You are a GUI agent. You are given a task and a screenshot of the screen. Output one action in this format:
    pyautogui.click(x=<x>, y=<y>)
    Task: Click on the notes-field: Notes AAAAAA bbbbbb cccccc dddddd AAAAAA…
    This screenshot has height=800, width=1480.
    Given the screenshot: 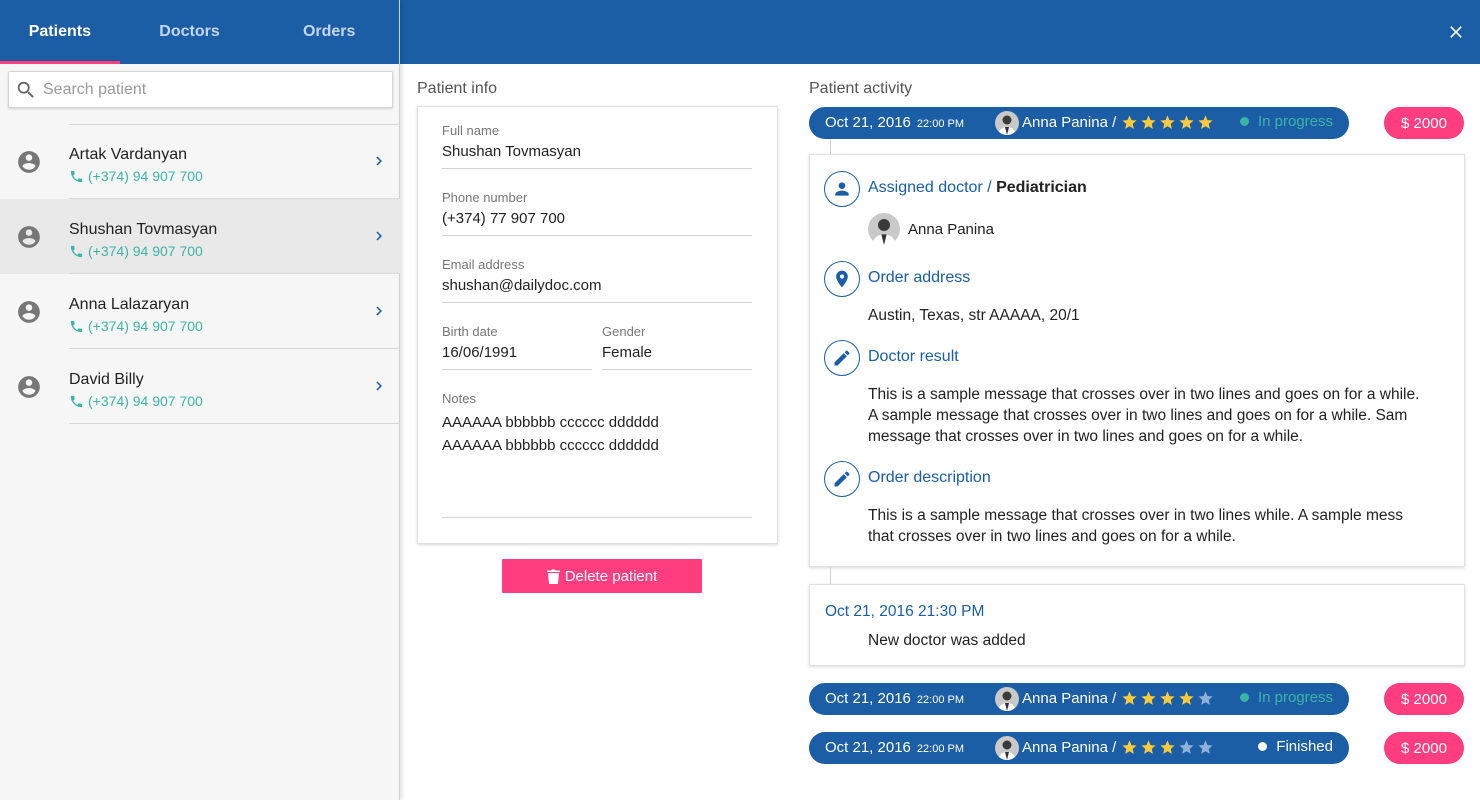 What is the action you would take?
    pyautogui.click(x=597, y=454)
    